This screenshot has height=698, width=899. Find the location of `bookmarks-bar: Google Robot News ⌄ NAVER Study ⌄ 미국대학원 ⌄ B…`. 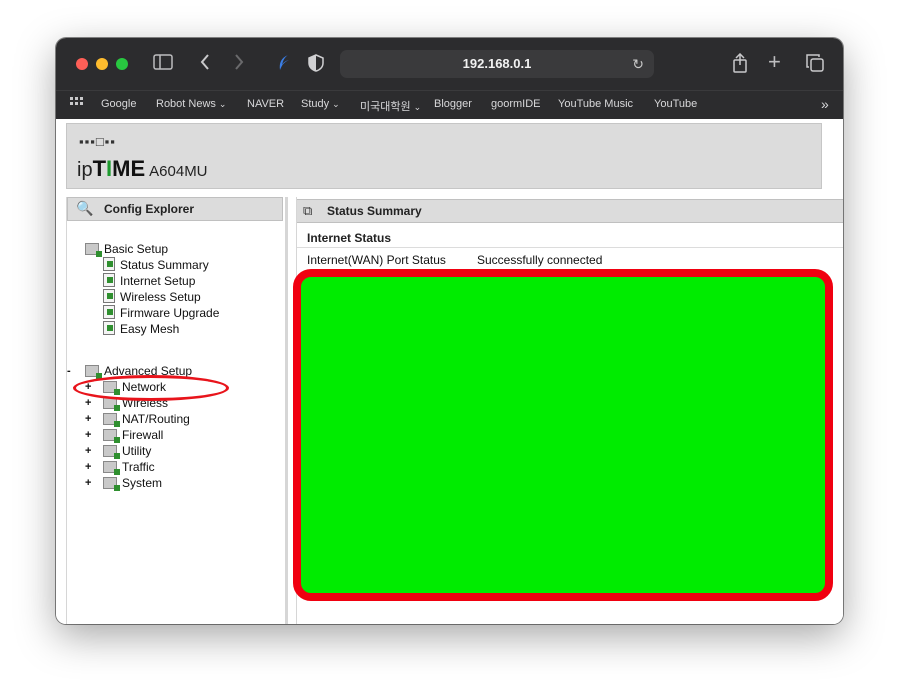

bookmarks-bar: Google Robot News ⌄ NAVER Study ⌄ 미국대학원 ⌄ B… is located at coordinates (449, 104).